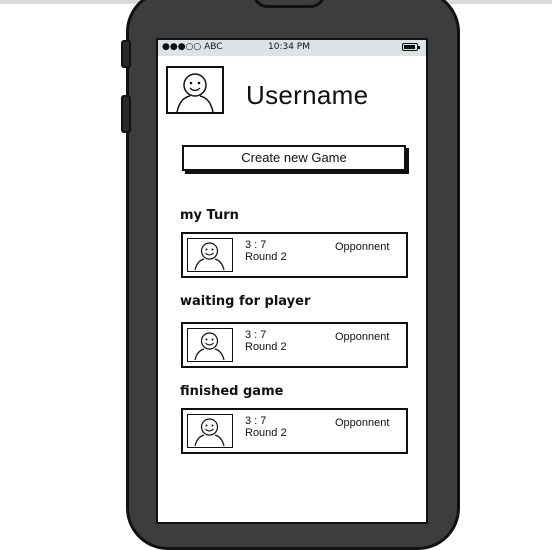 This screenshot has height=550, width=552. I want to click on section-title-waiting: waiting for player, so click(245, 301).